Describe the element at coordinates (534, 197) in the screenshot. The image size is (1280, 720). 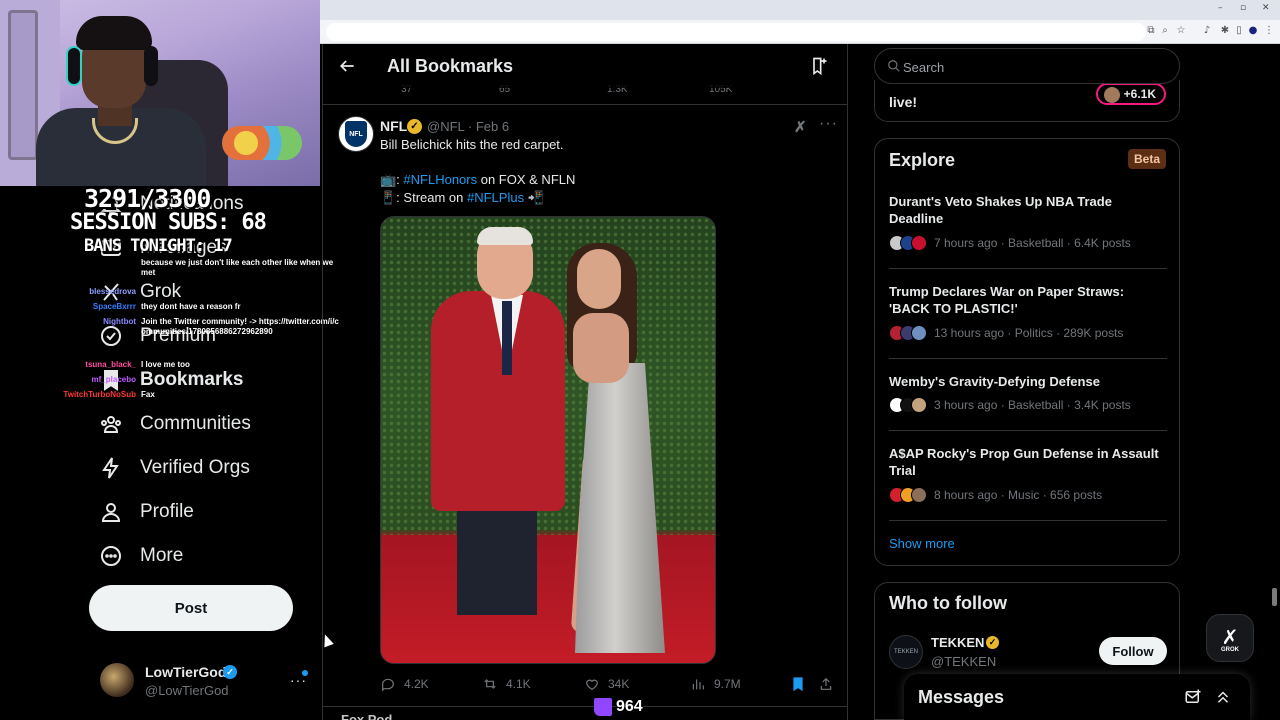
I see `tweet-line-suffix: 📲` at that location.